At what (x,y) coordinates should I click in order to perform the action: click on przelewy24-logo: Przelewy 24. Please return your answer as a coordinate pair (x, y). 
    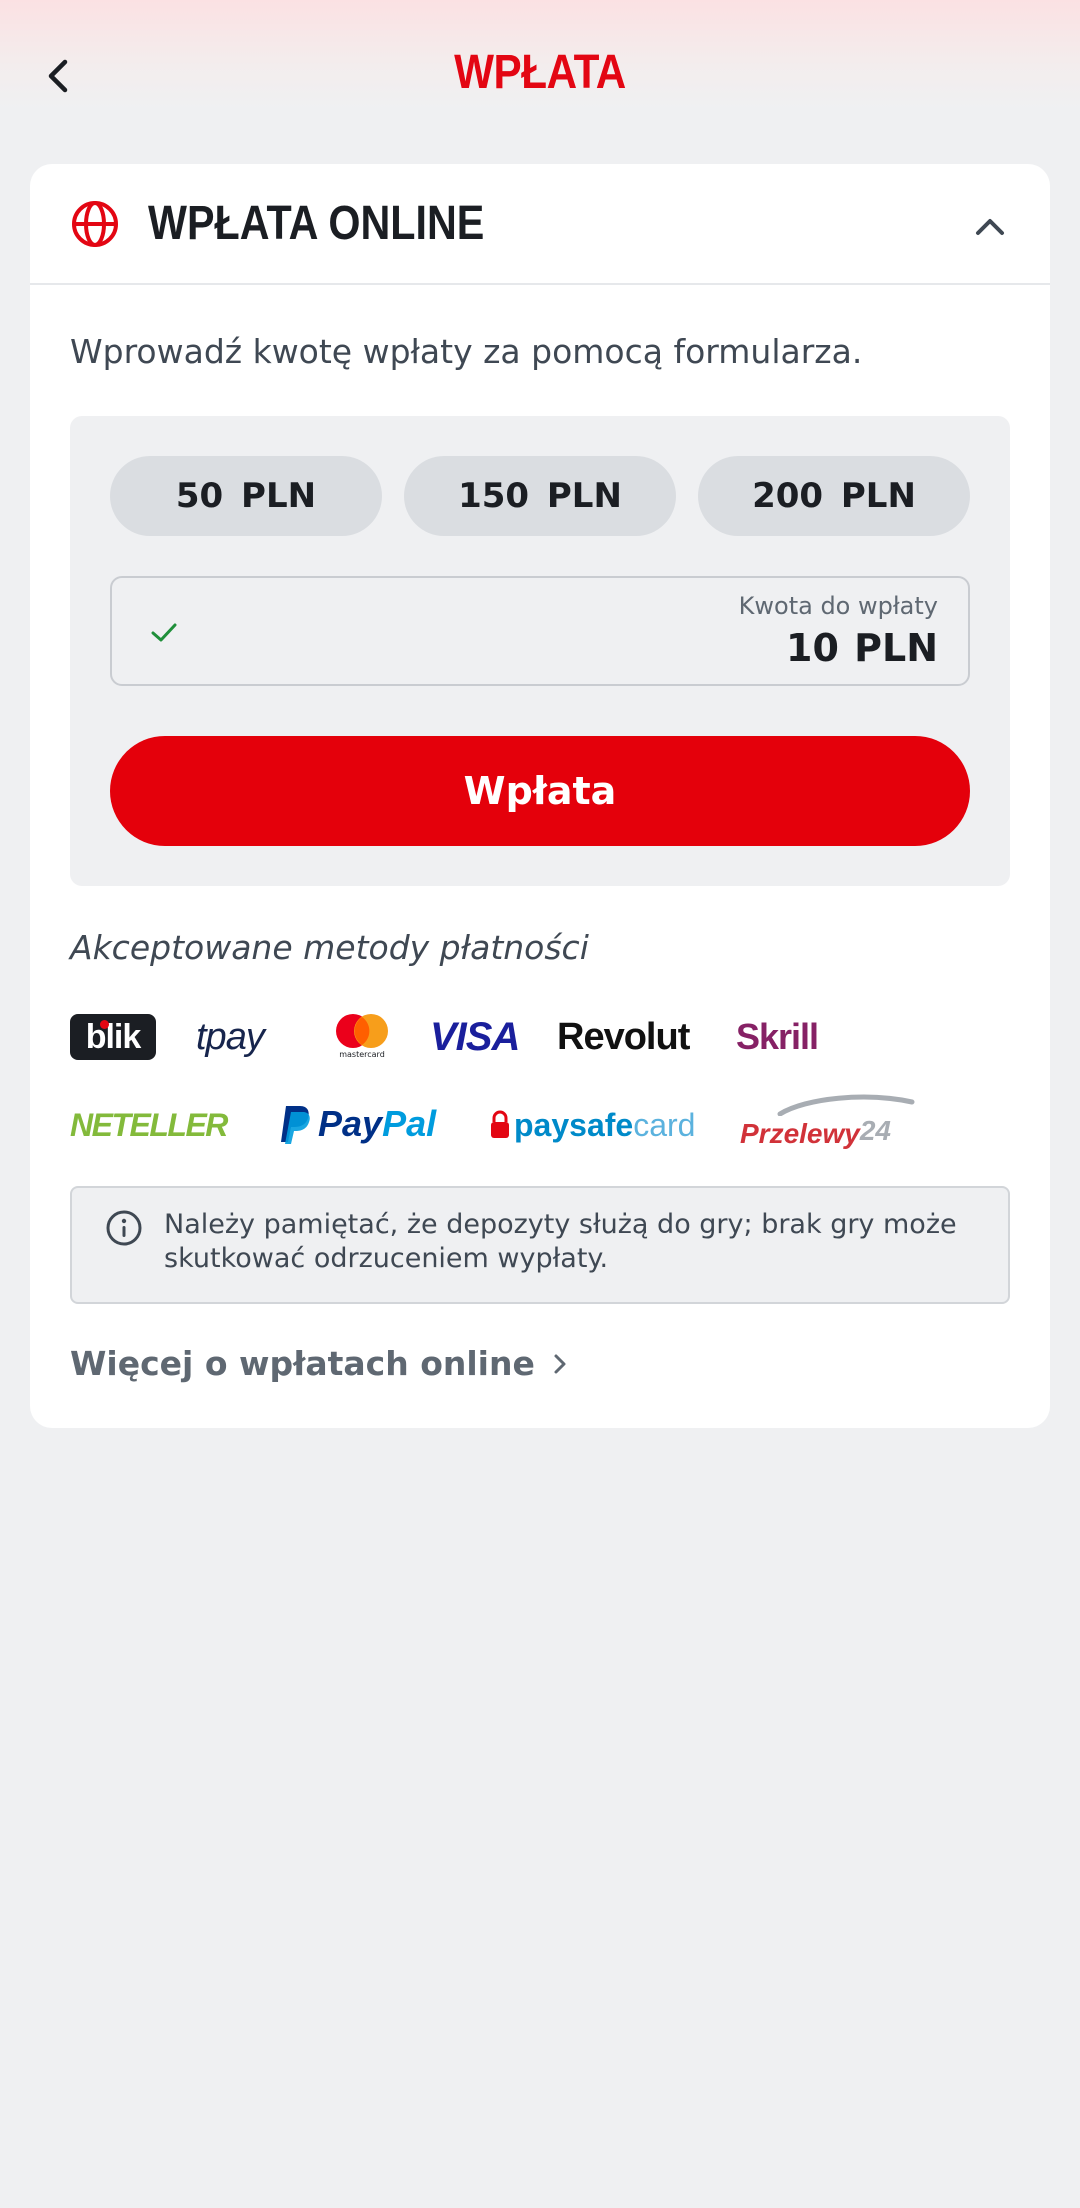
    Looking at the image, I should click on (830, 1123).